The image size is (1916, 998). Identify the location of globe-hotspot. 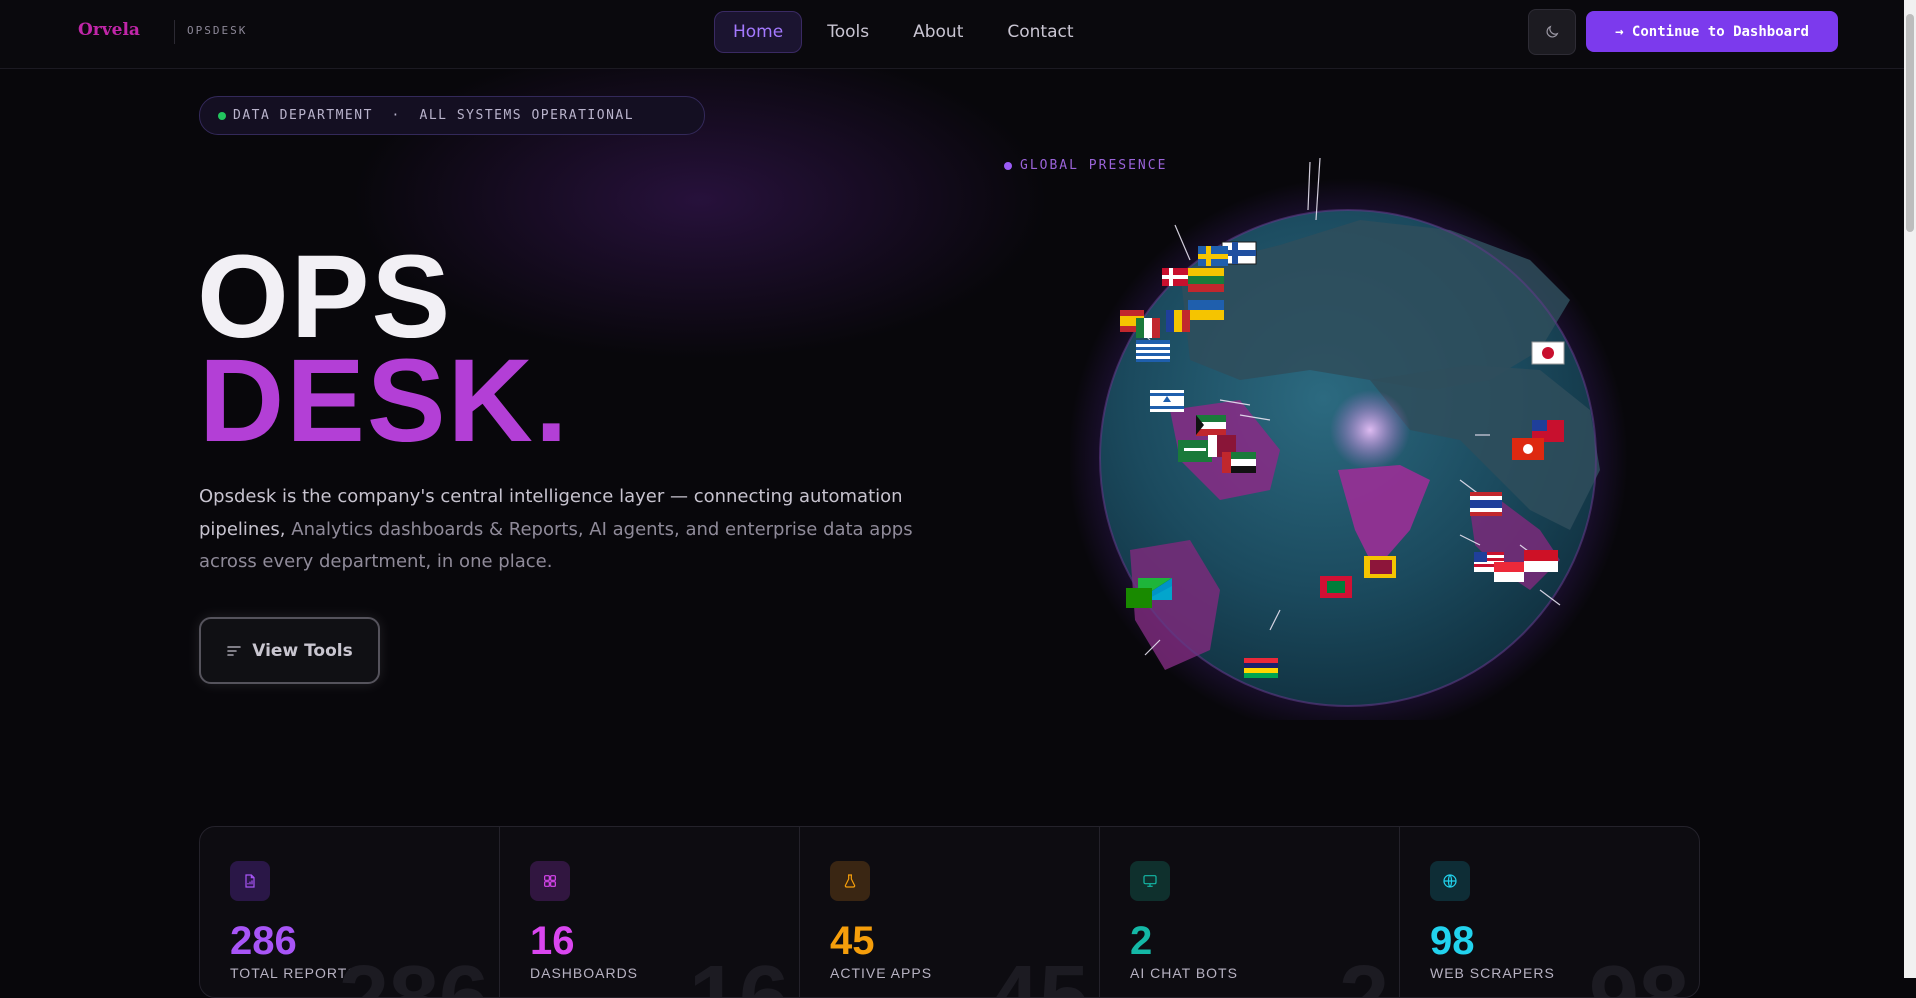
(1370, 430).